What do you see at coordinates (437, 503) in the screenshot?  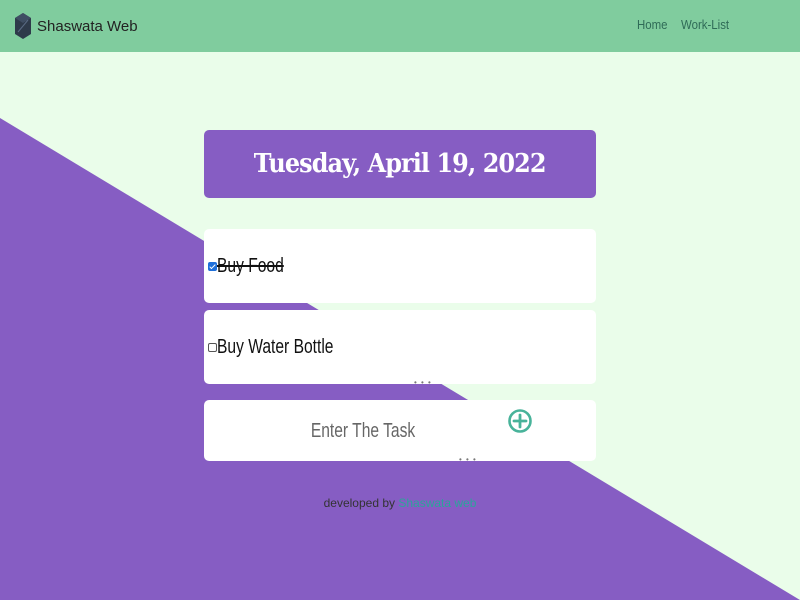 I see `footer-link: Shaswata web` at bounding box center [437, 503].